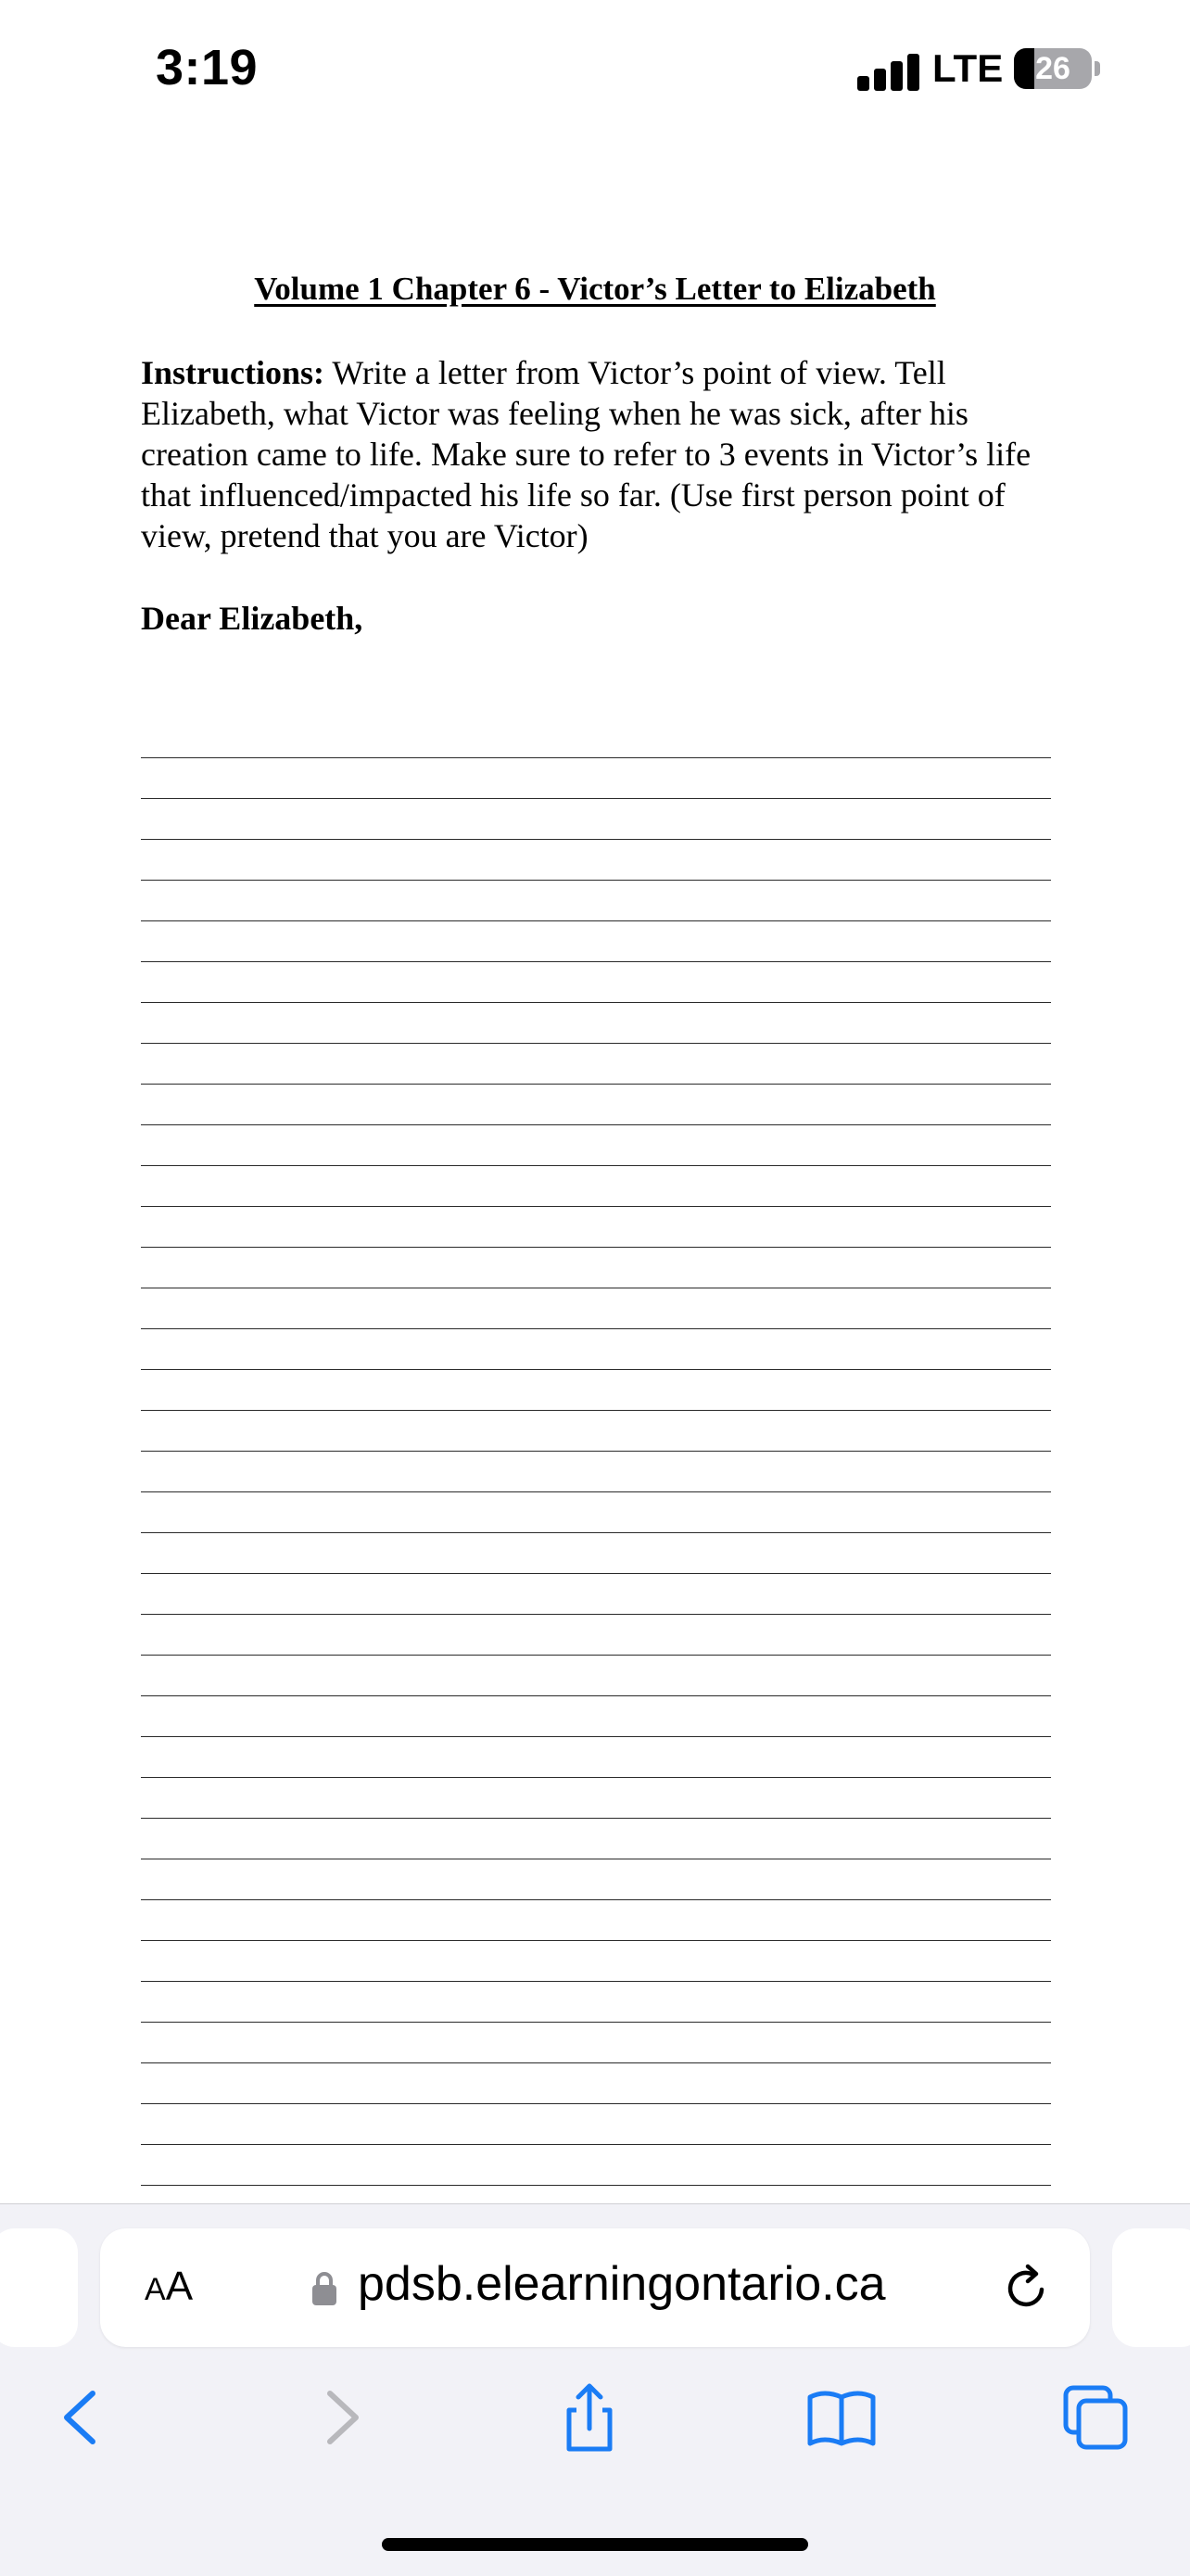 The height and width of the screenshot is (2576, 1190). I want to click on status-time: 3:19, so click(207, 67).